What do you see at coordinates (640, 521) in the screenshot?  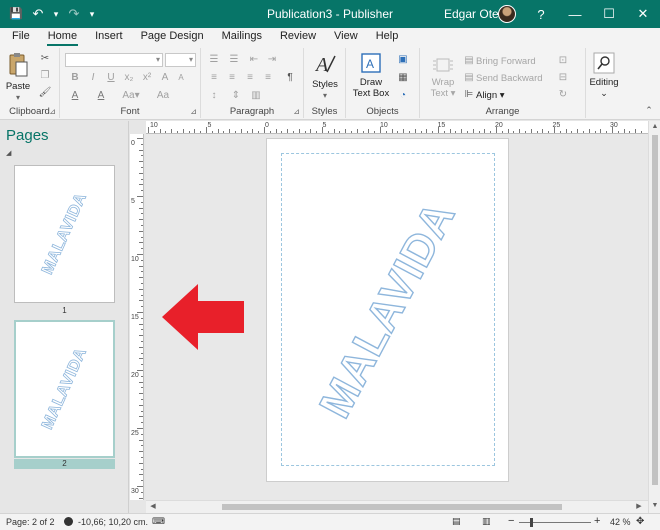 I see `fit-page-icon: ✥` at bounding box center [640, 521].